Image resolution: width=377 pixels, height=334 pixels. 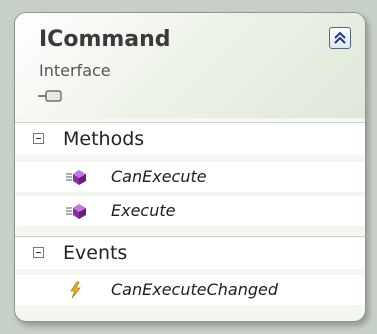 I want to click on events-section-header: Events, so click(x=190, y=252).